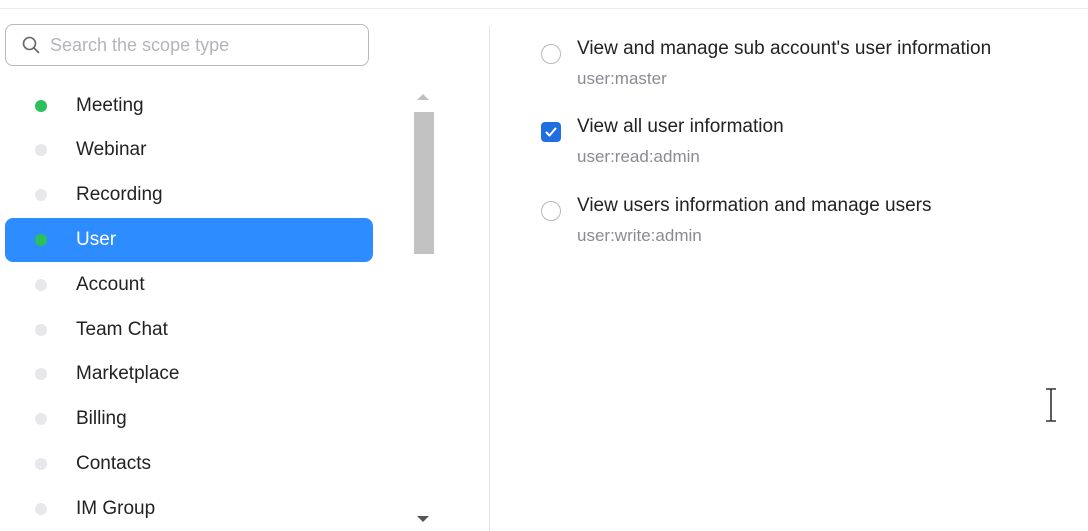 The width and height of the screenshot is (1088, 531). I want to click on scope-label: Marketplace, so click(128, 373).